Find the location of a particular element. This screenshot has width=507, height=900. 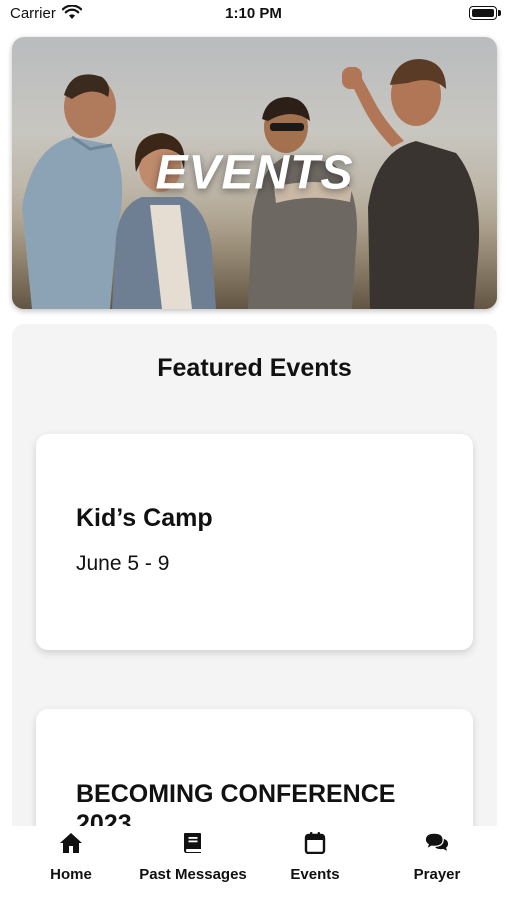

event-date: June 5 - 9 is located at coordinates (123, 563).